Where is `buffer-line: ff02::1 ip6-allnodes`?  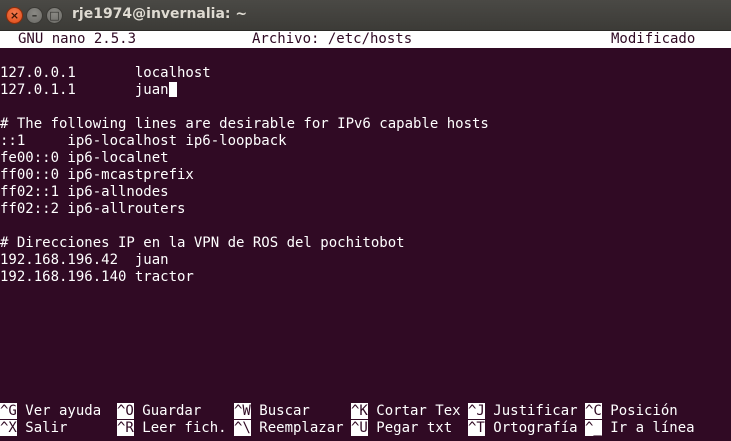 buffer-line: ff02::1 ip6-allnodes is located at coordinates (84, 192).